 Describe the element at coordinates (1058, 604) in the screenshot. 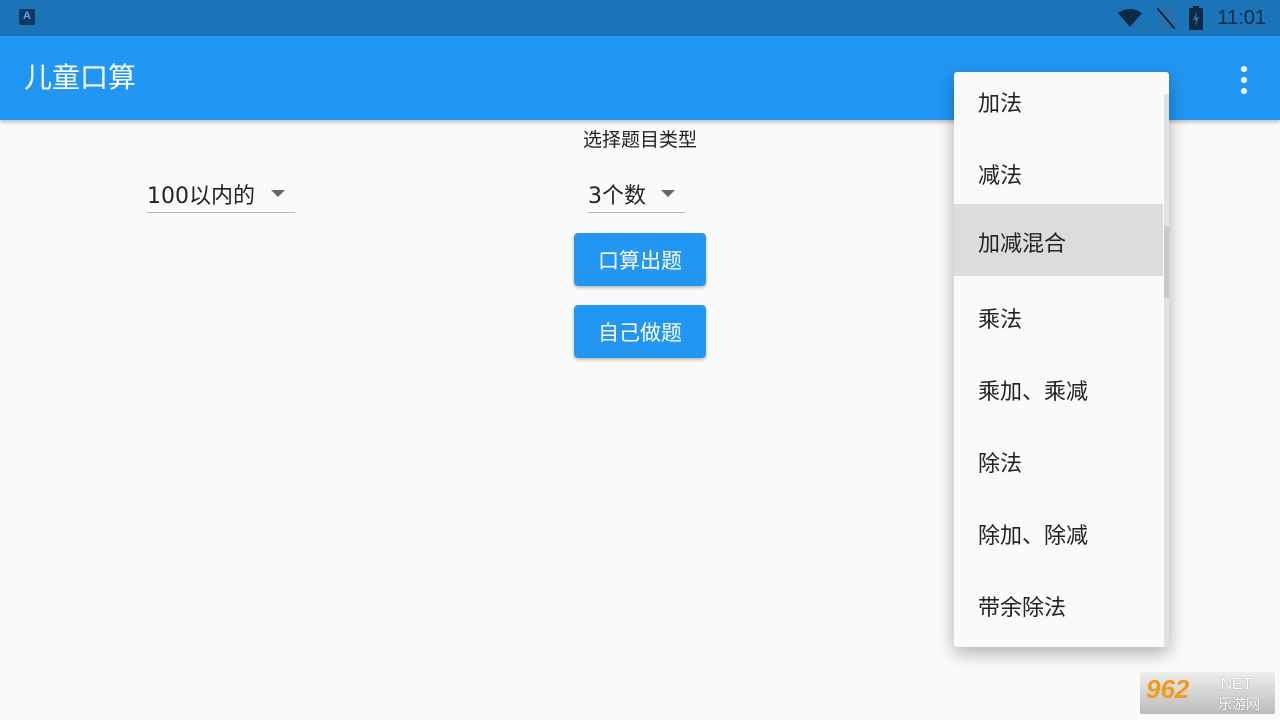

I see `menu-item-division-remainder: 带余除法` at that location.